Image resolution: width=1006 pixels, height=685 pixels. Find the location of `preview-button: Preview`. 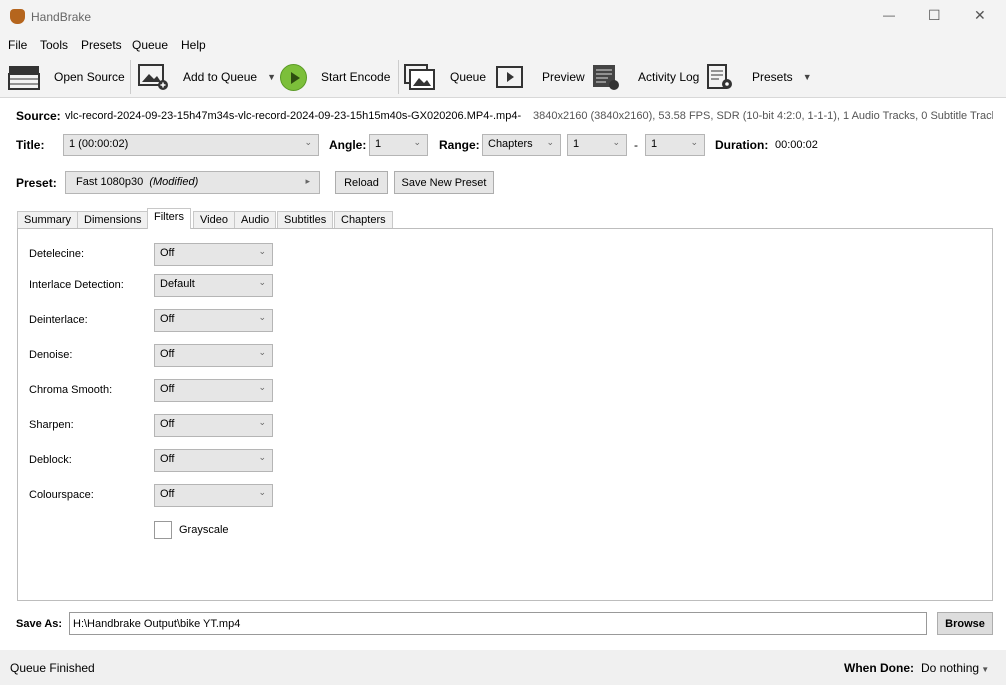

preview-button: Preview is located at coordinates (540, 77).